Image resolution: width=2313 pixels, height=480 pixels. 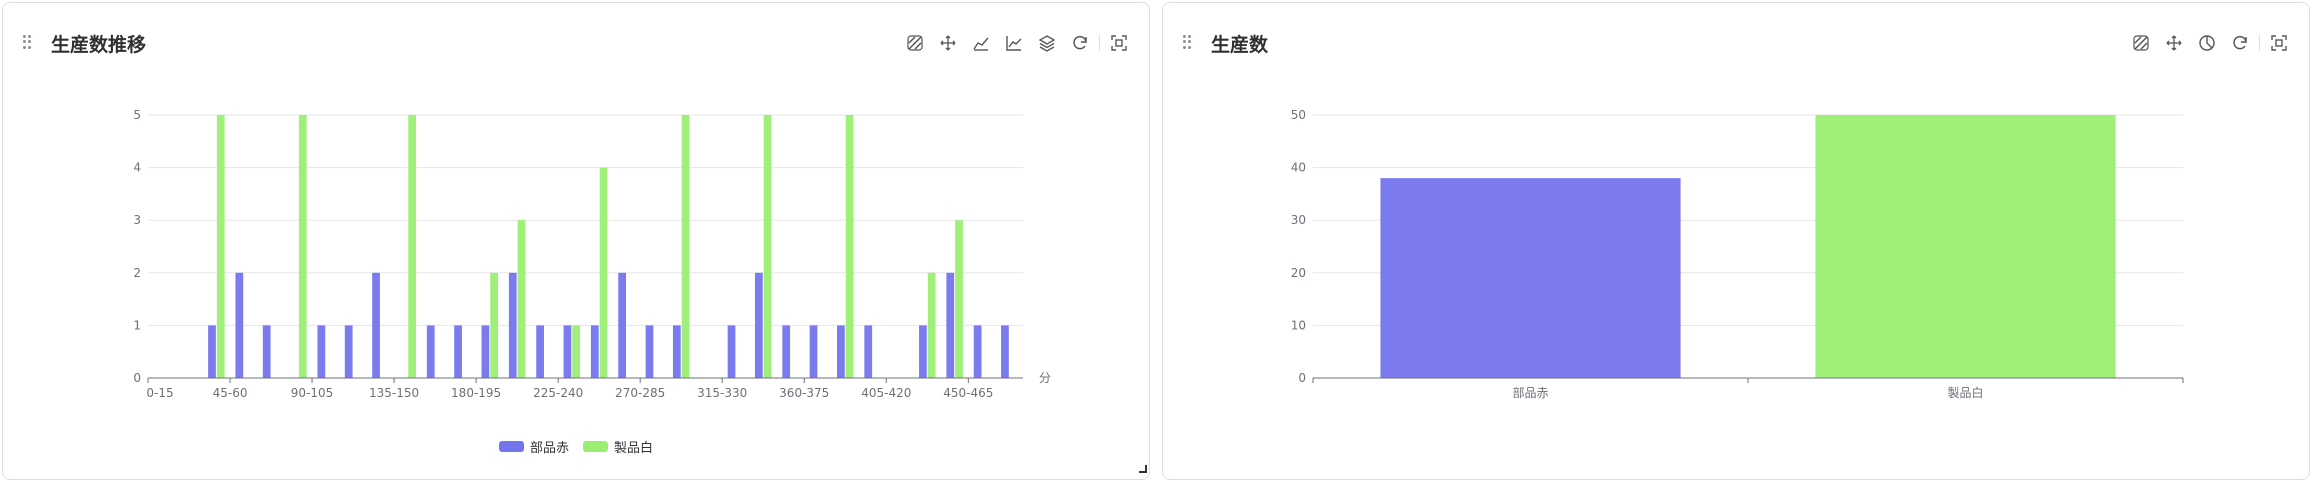 What do you see at coordinates (640, 393) in the screenshot?
I see `x-tick-label: 270-285` at bounding box center [640, 393].